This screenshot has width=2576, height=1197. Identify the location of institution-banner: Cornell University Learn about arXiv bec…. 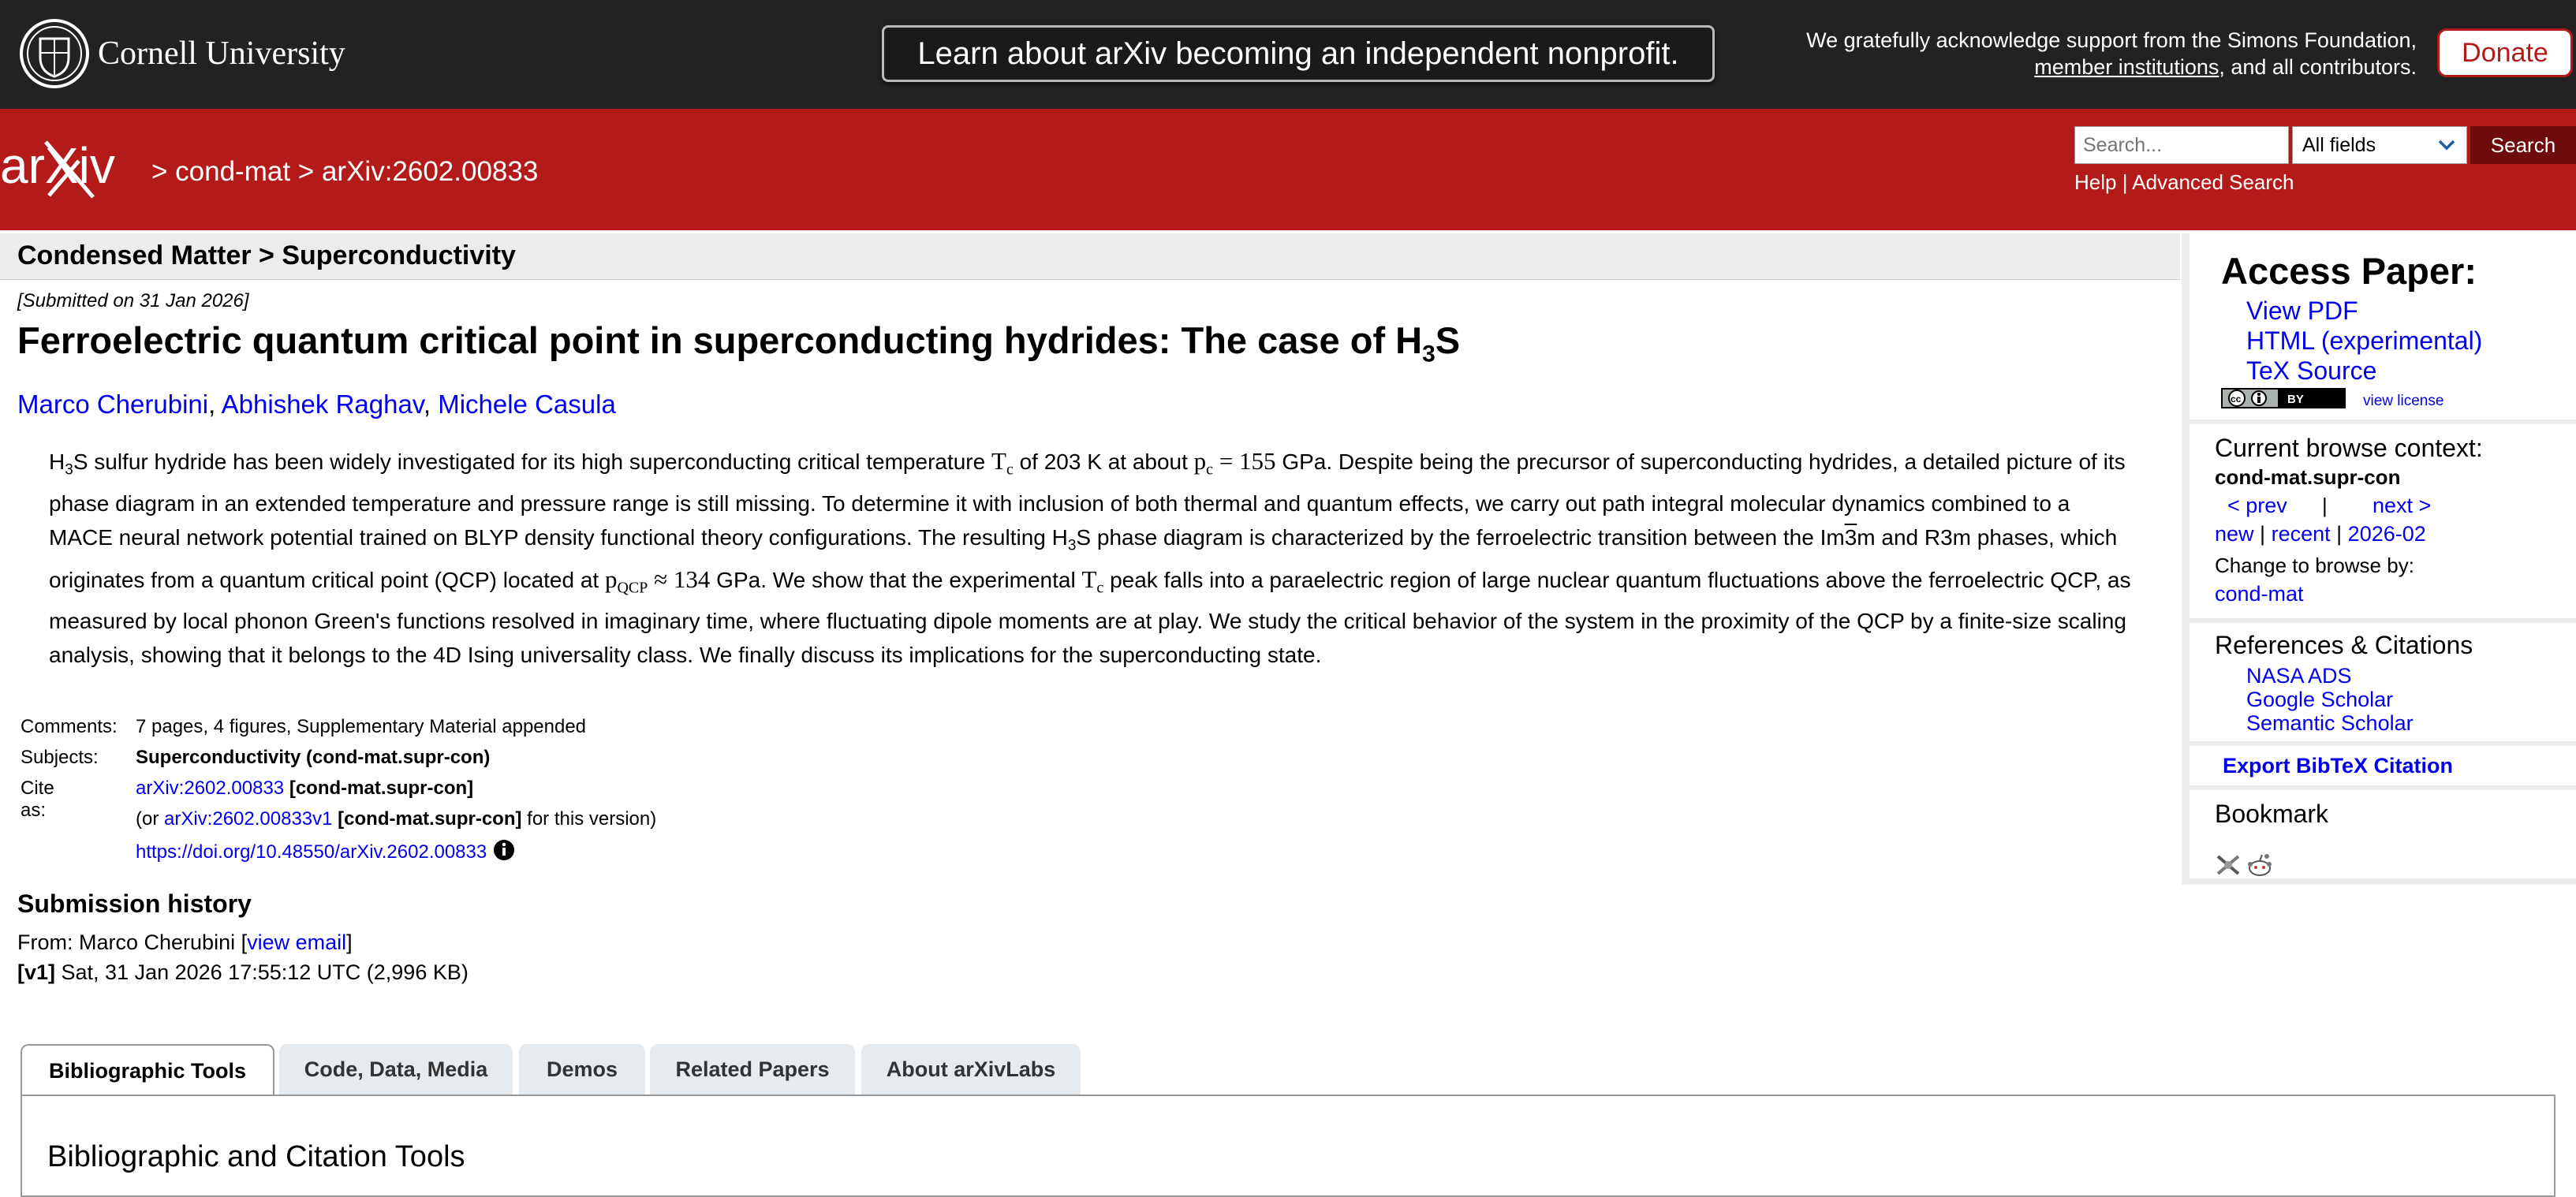
(1288, 54).